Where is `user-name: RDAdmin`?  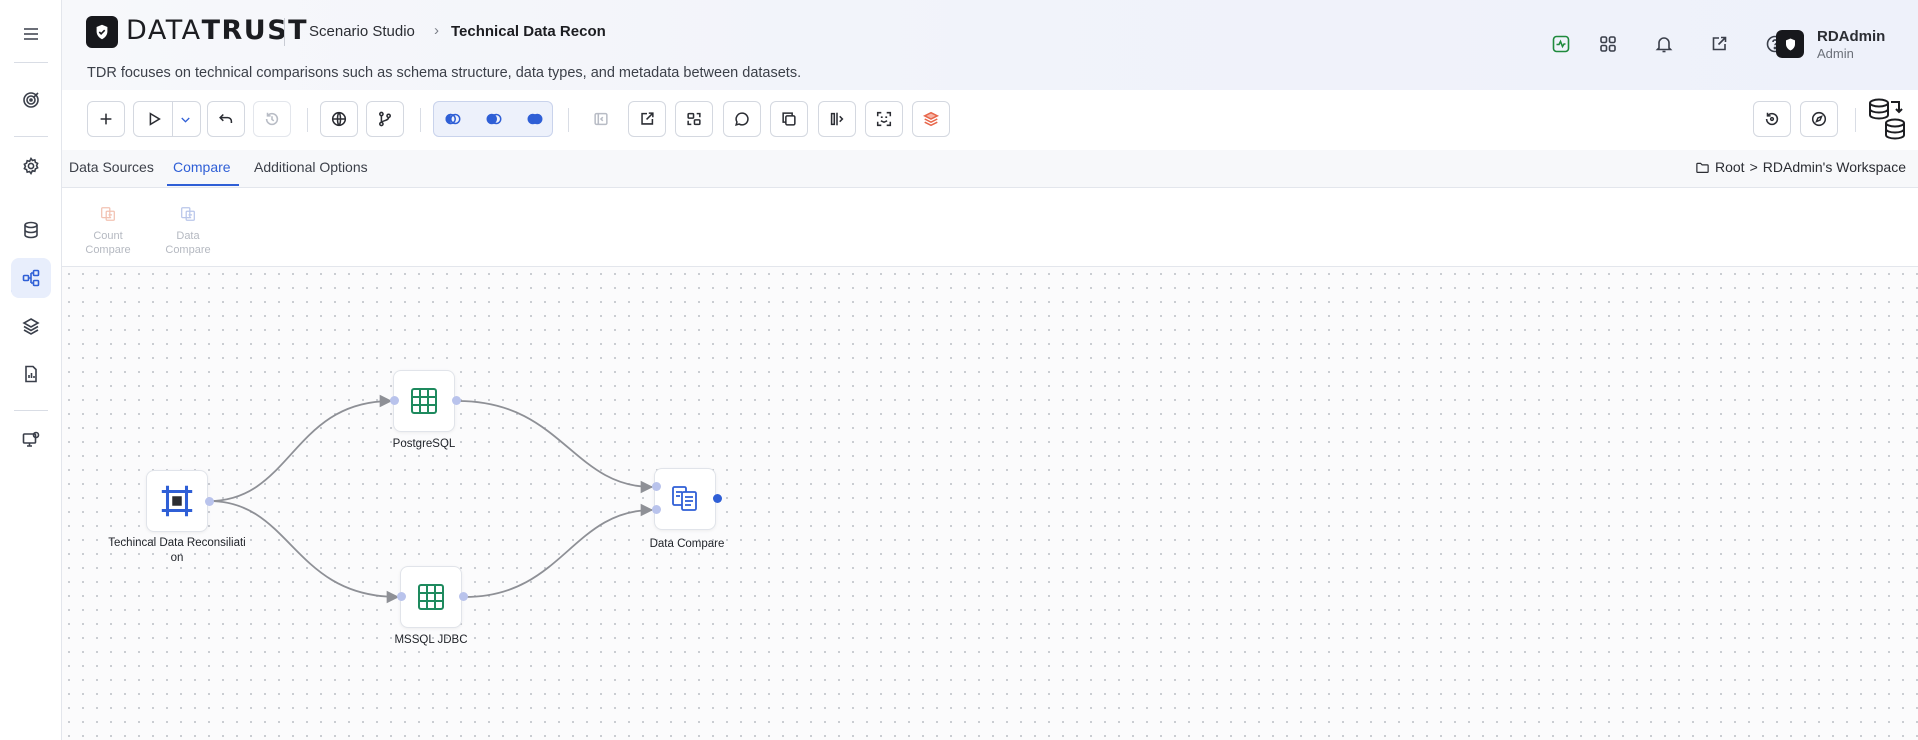 user-name: RDAdmin is located at coordinates (1851, 36).